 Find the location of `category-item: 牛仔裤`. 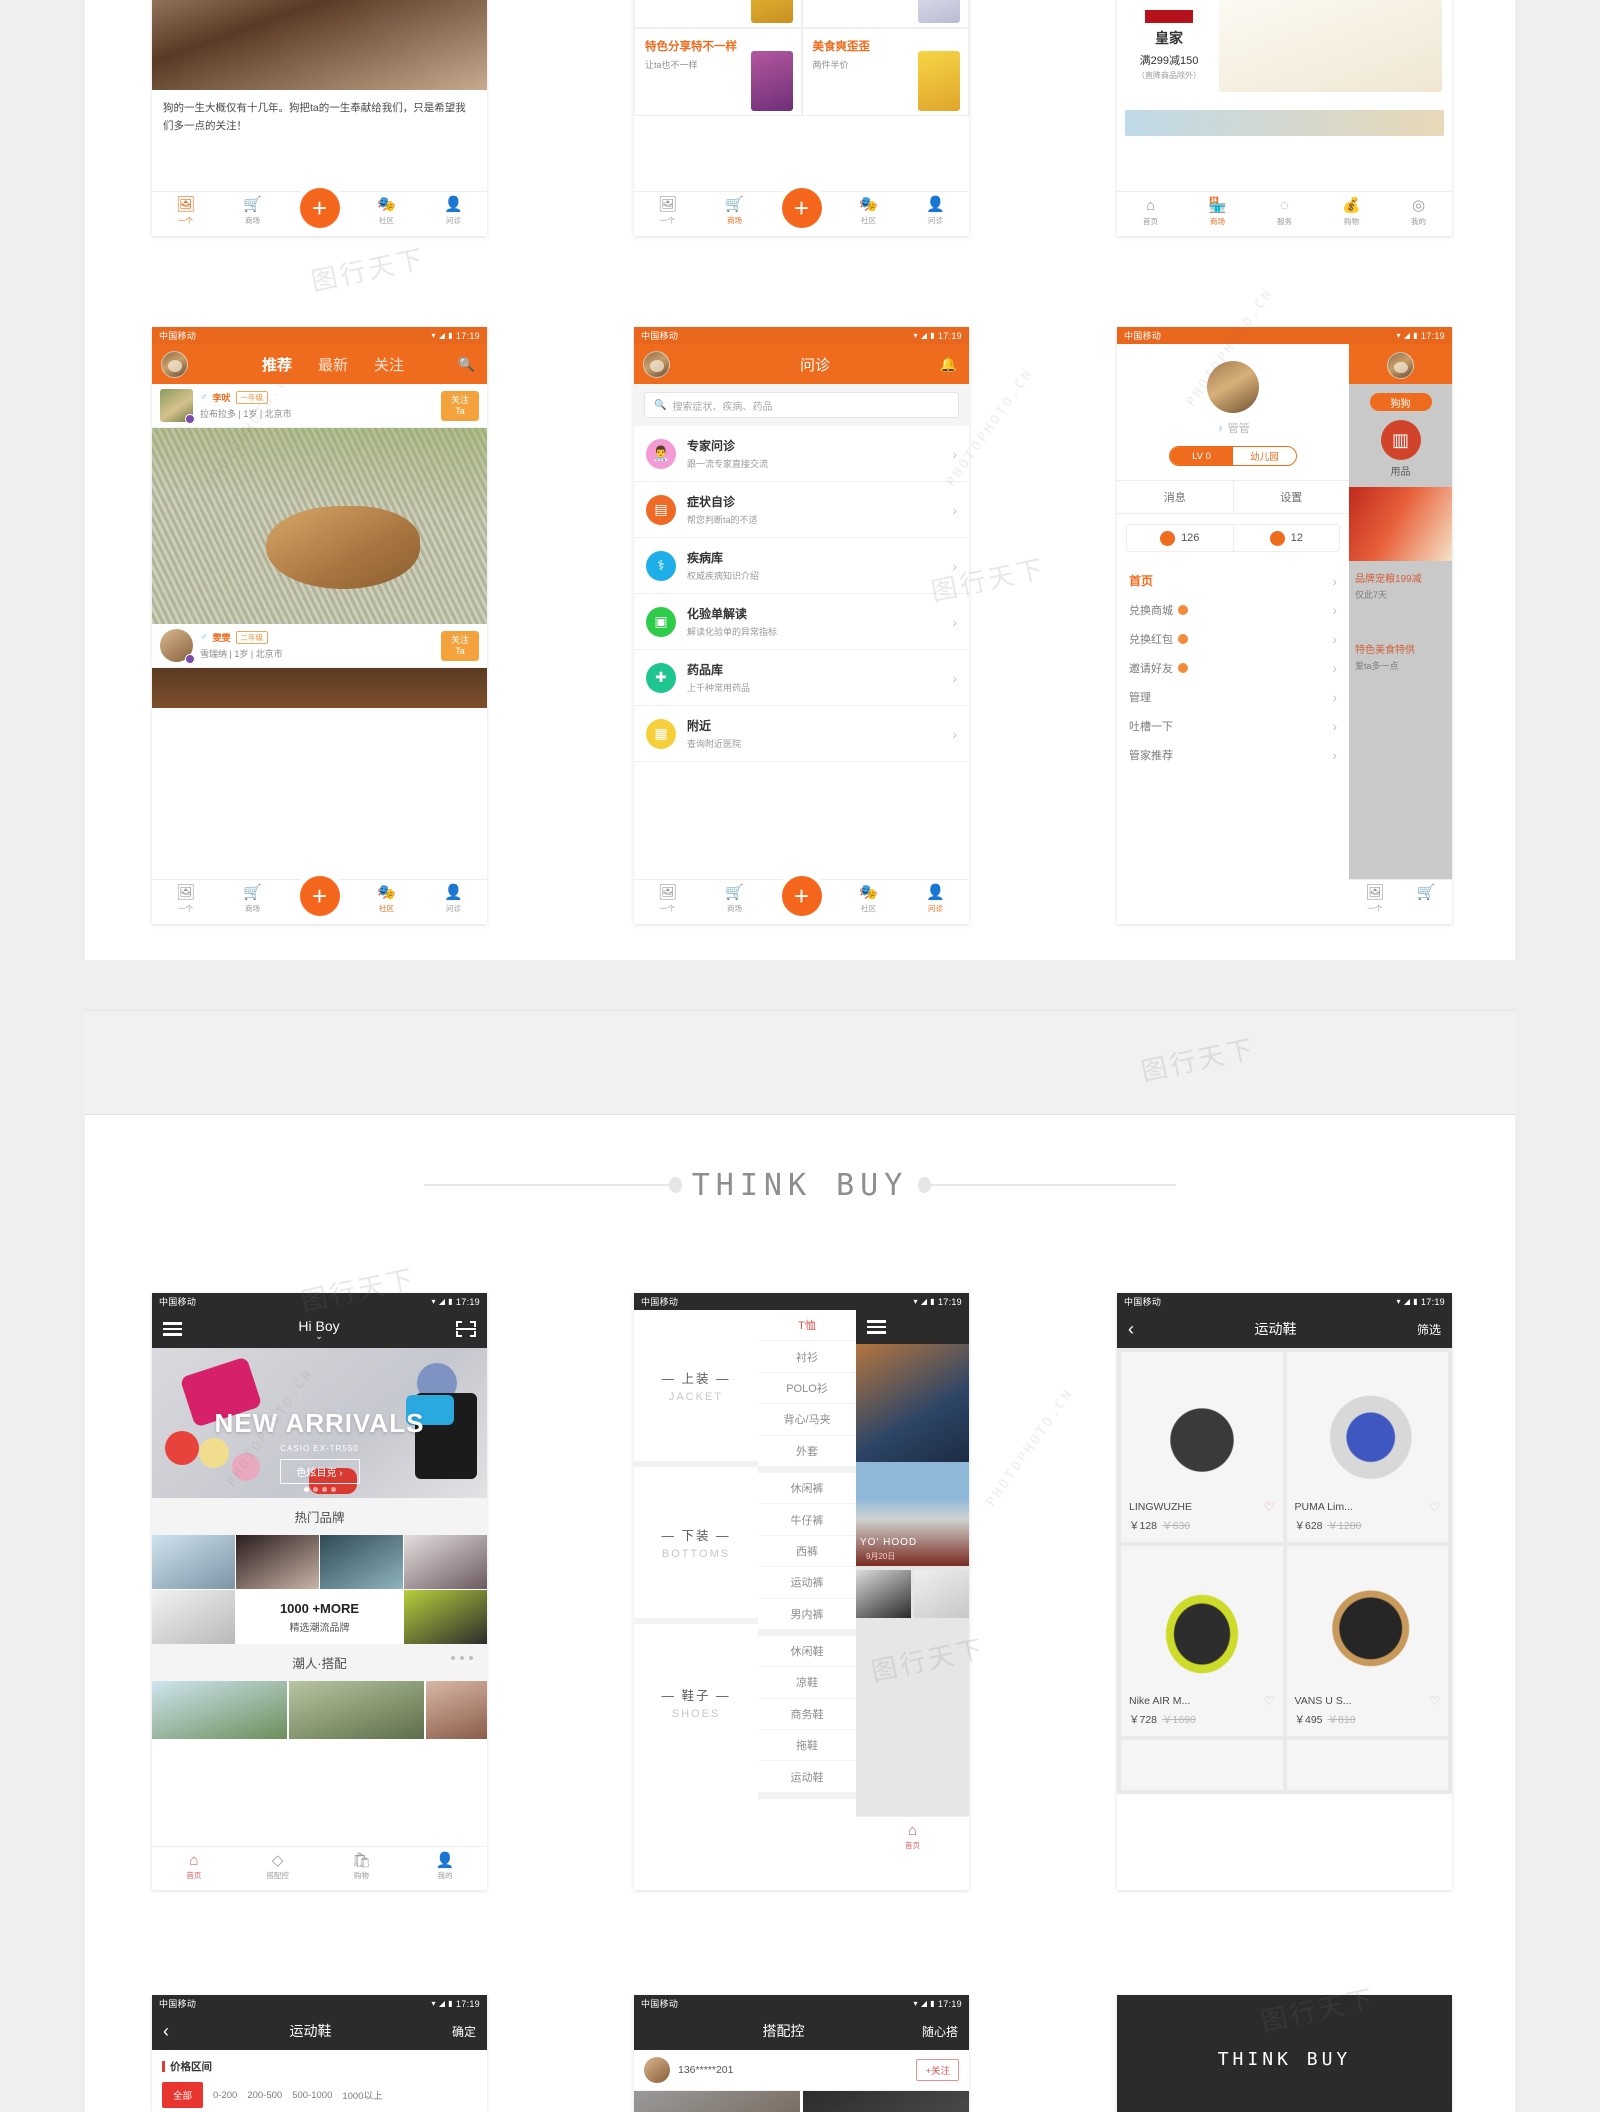

category-item: 牛仔裤 is located at coordinates (807, 1520).